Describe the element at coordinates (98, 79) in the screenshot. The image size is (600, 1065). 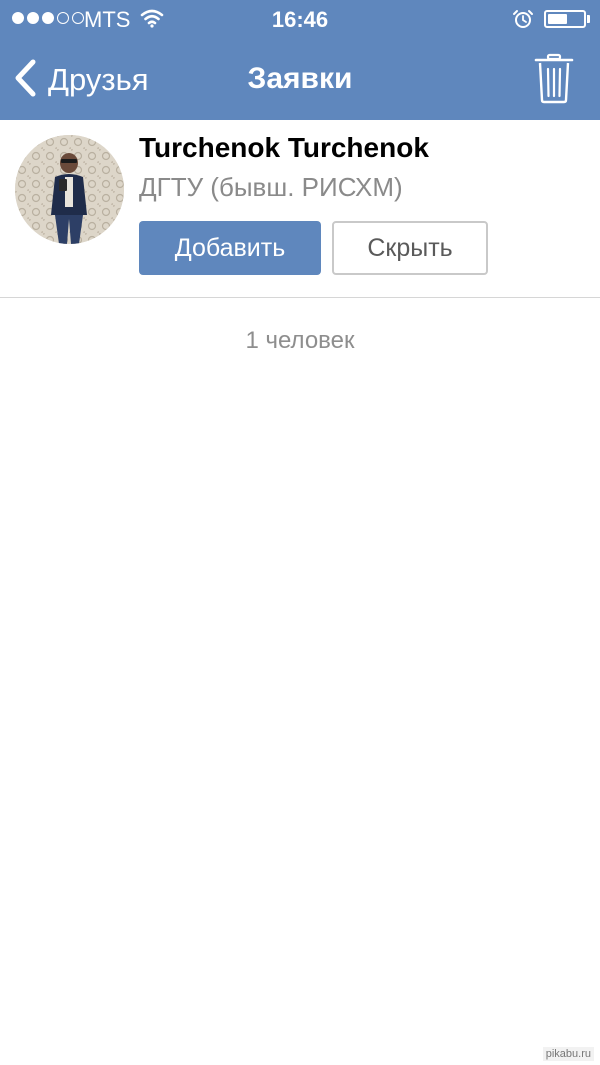
I see `back-button-label: Друзья` at that location.